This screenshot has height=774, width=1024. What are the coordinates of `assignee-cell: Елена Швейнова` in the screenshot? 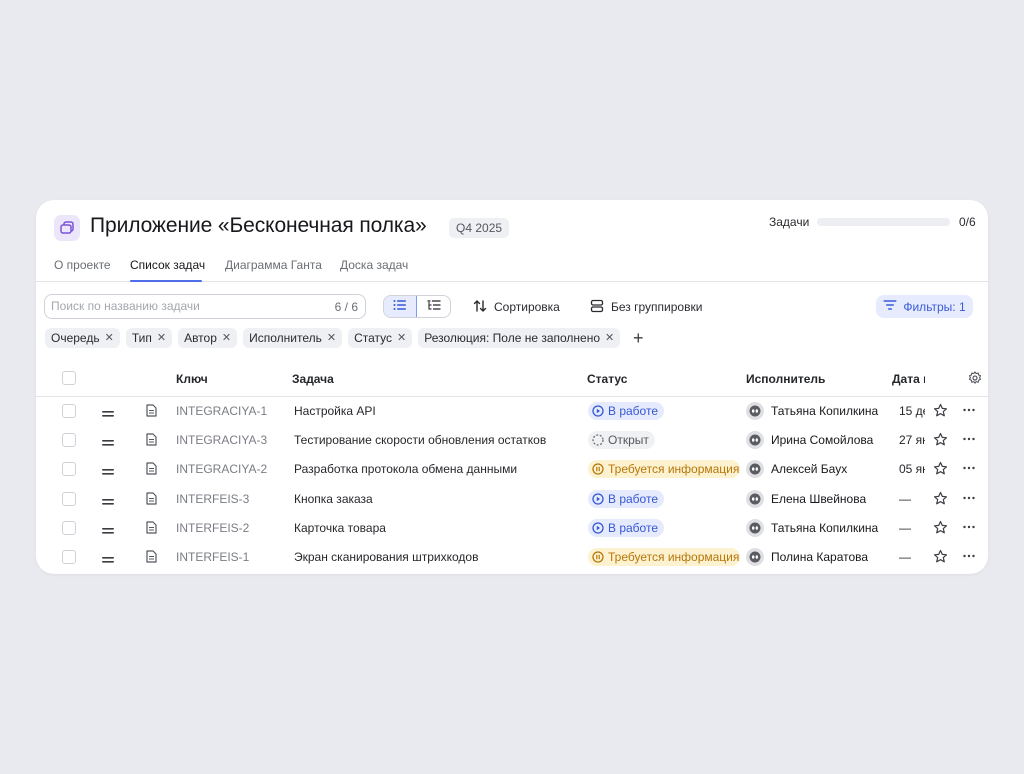 It's located at (806, 498).